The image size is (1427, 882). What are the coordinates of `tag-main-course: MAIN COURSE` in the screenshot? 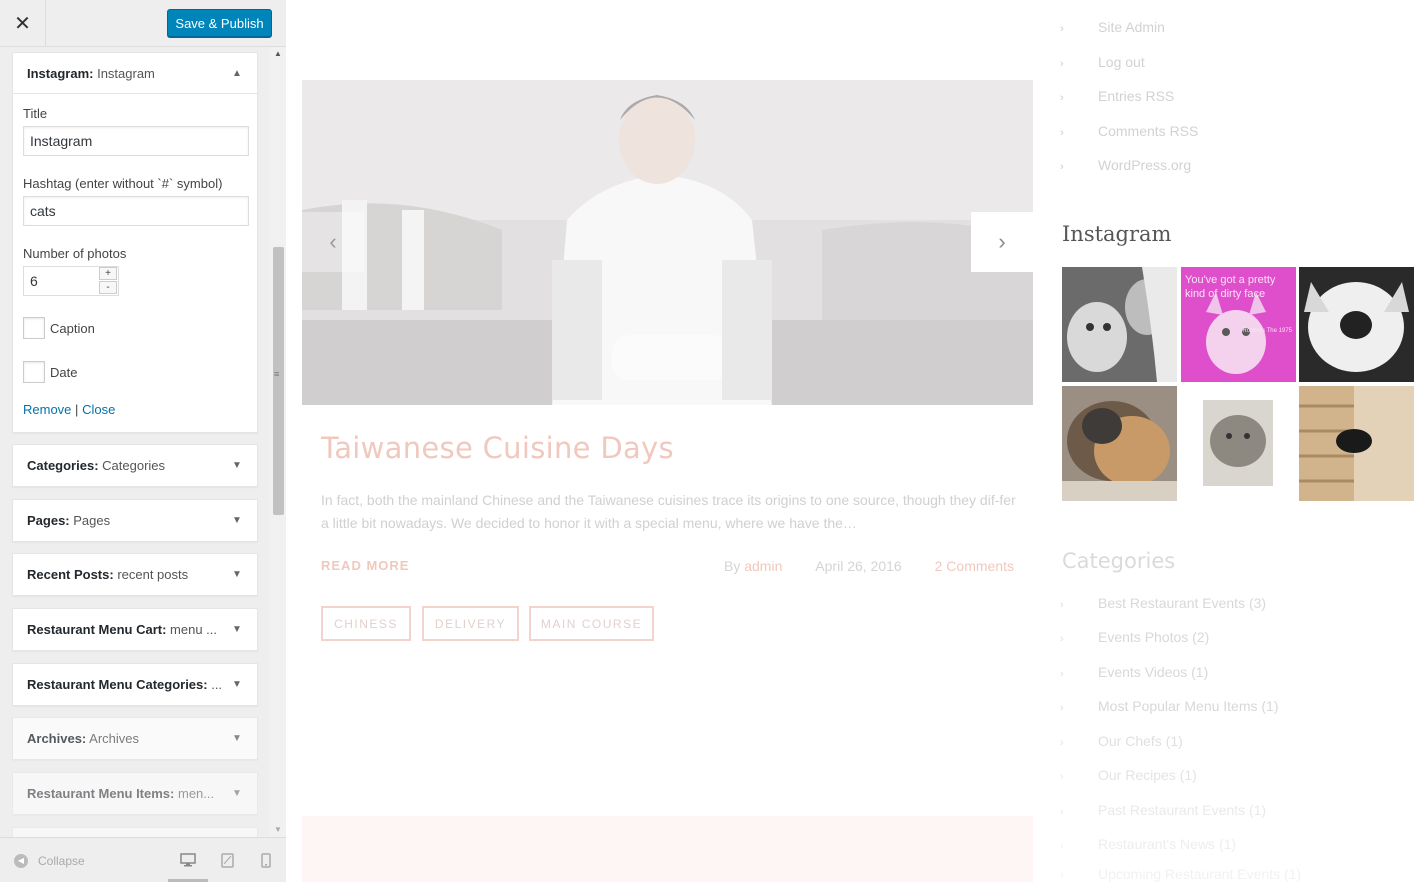 It's located at (591, 623).